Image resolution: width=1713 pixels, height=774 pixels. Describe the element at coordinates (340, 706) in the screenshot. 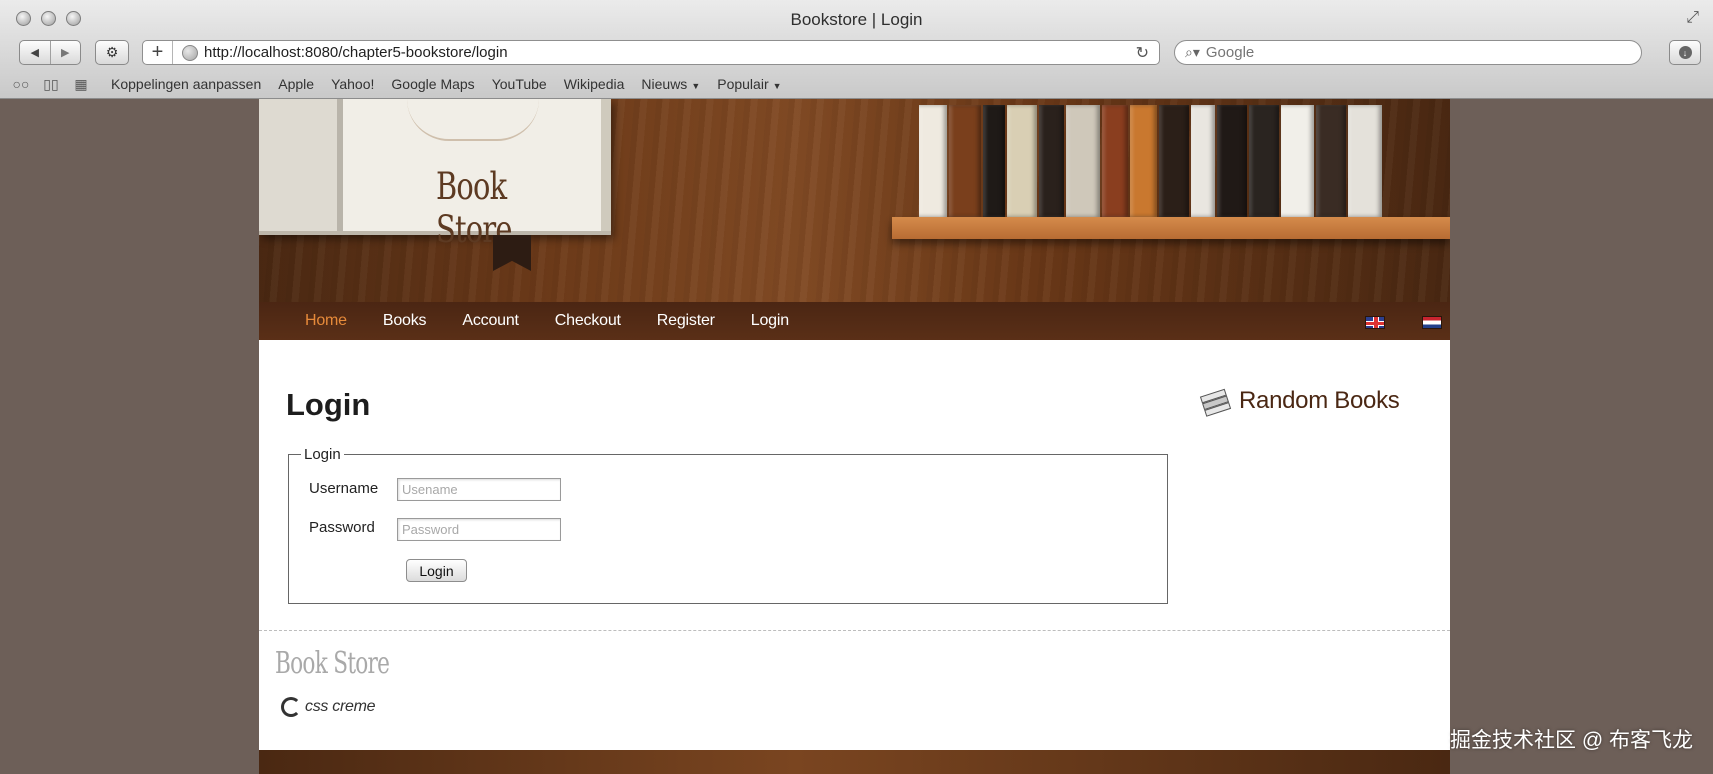

I see `credit-text: css creme` at that location.